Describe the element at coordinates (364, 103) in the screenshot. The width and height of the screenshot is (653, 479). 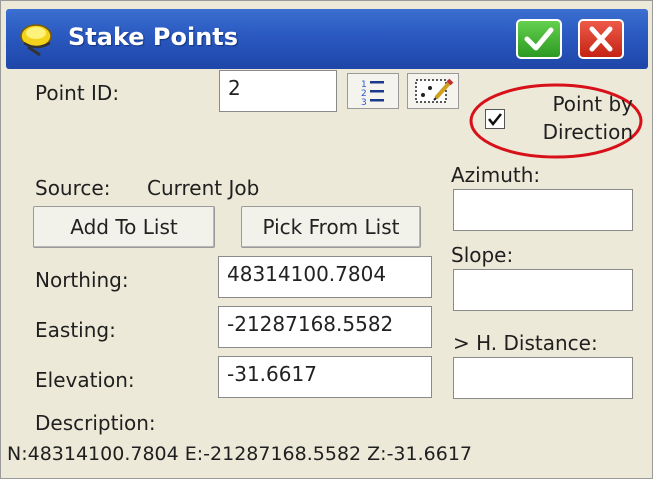
I see `svg-text: 3` at that location.